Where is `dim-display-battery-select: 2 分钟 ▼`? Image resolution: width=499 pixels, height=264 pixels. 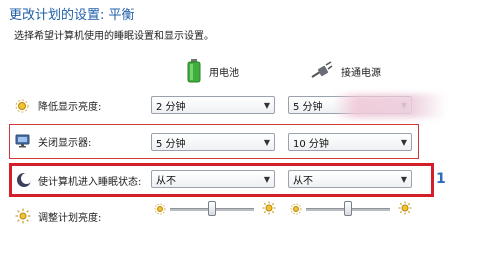 dim-display-battery-select: 2 分钟 ▼ is located at coordinates (213, 105).